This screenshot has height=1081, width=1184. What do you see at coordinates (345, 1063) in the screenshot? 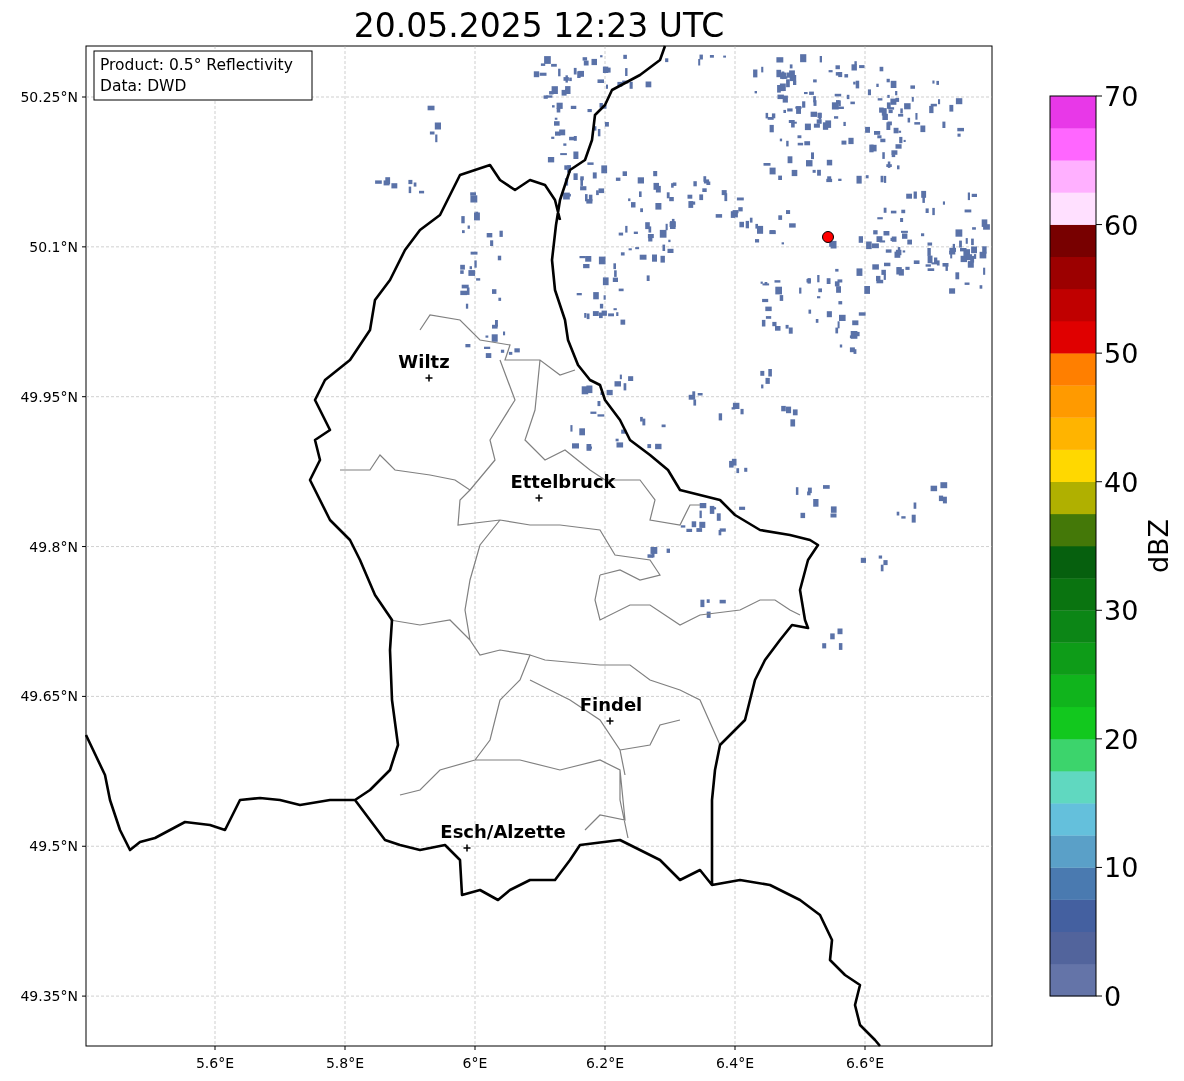
I see `axis-tick-label: 5.8°E` at bounding box center [345, 1063].